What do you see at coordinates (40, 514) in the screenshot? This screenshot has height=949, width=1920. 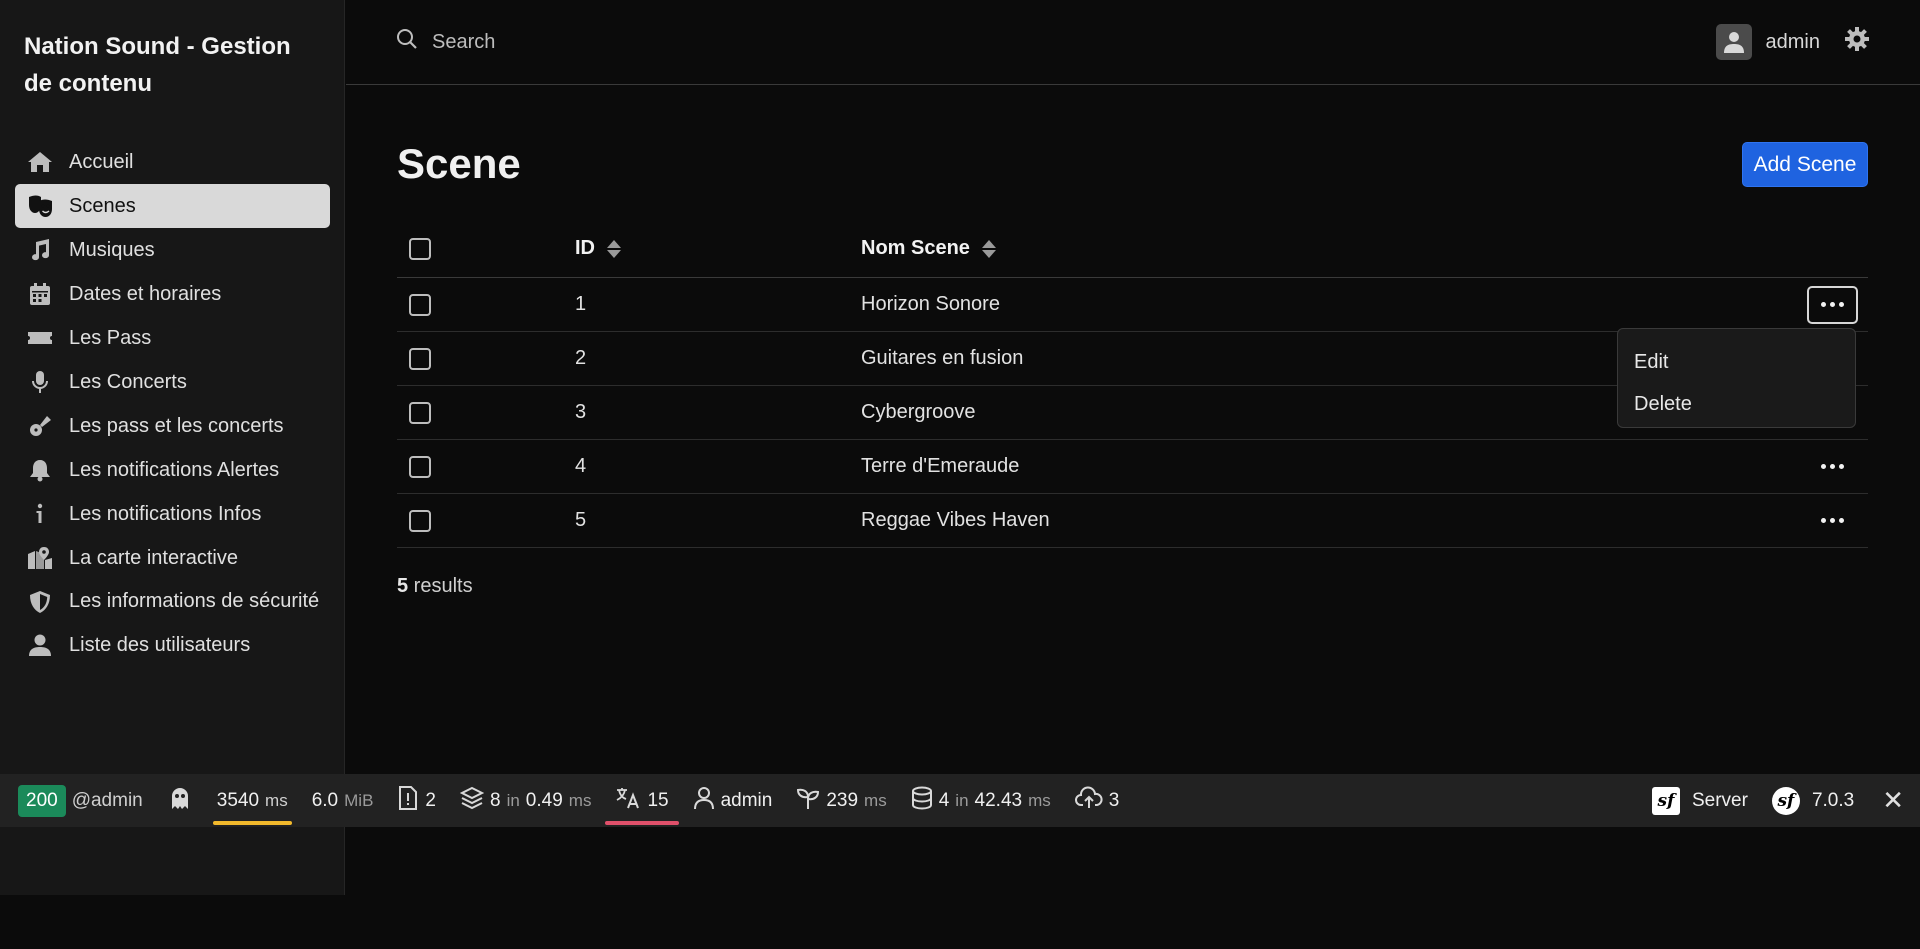 I see `info-icon` at bounding box center [40, 514].